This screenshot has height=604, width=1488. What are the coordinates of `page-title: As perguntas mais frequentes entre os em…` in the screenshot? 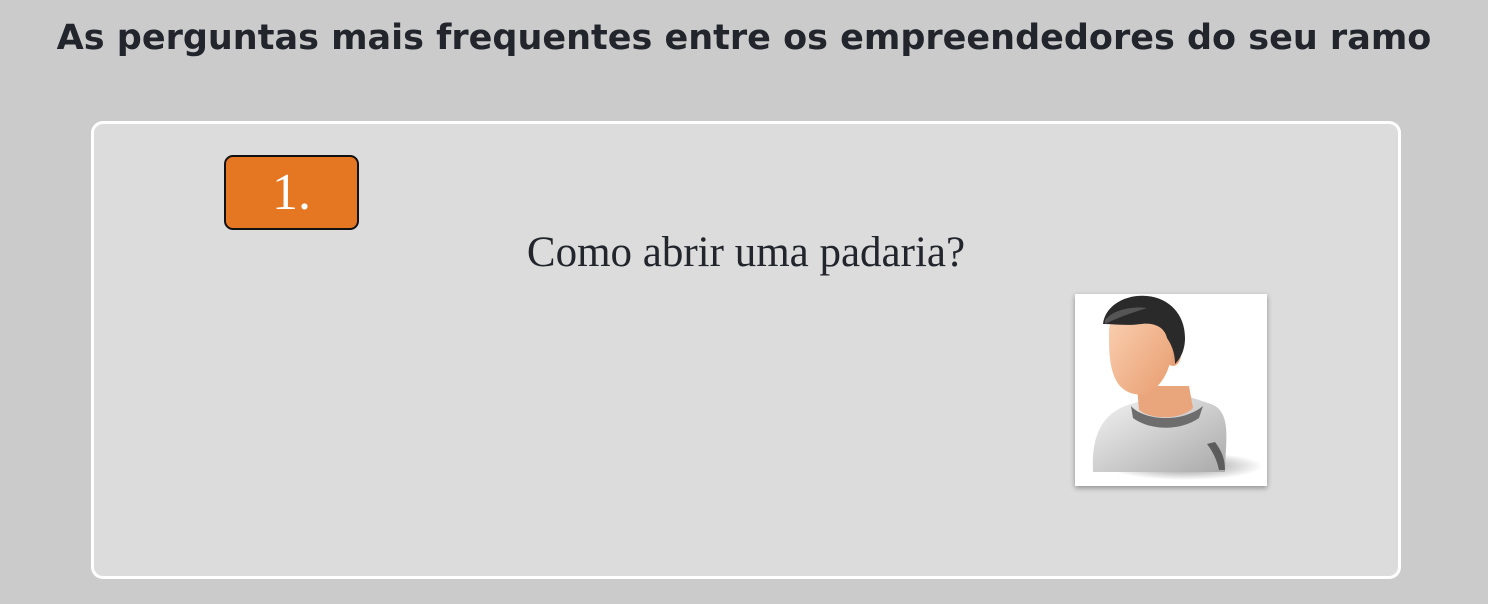 It's located at (744, 38).